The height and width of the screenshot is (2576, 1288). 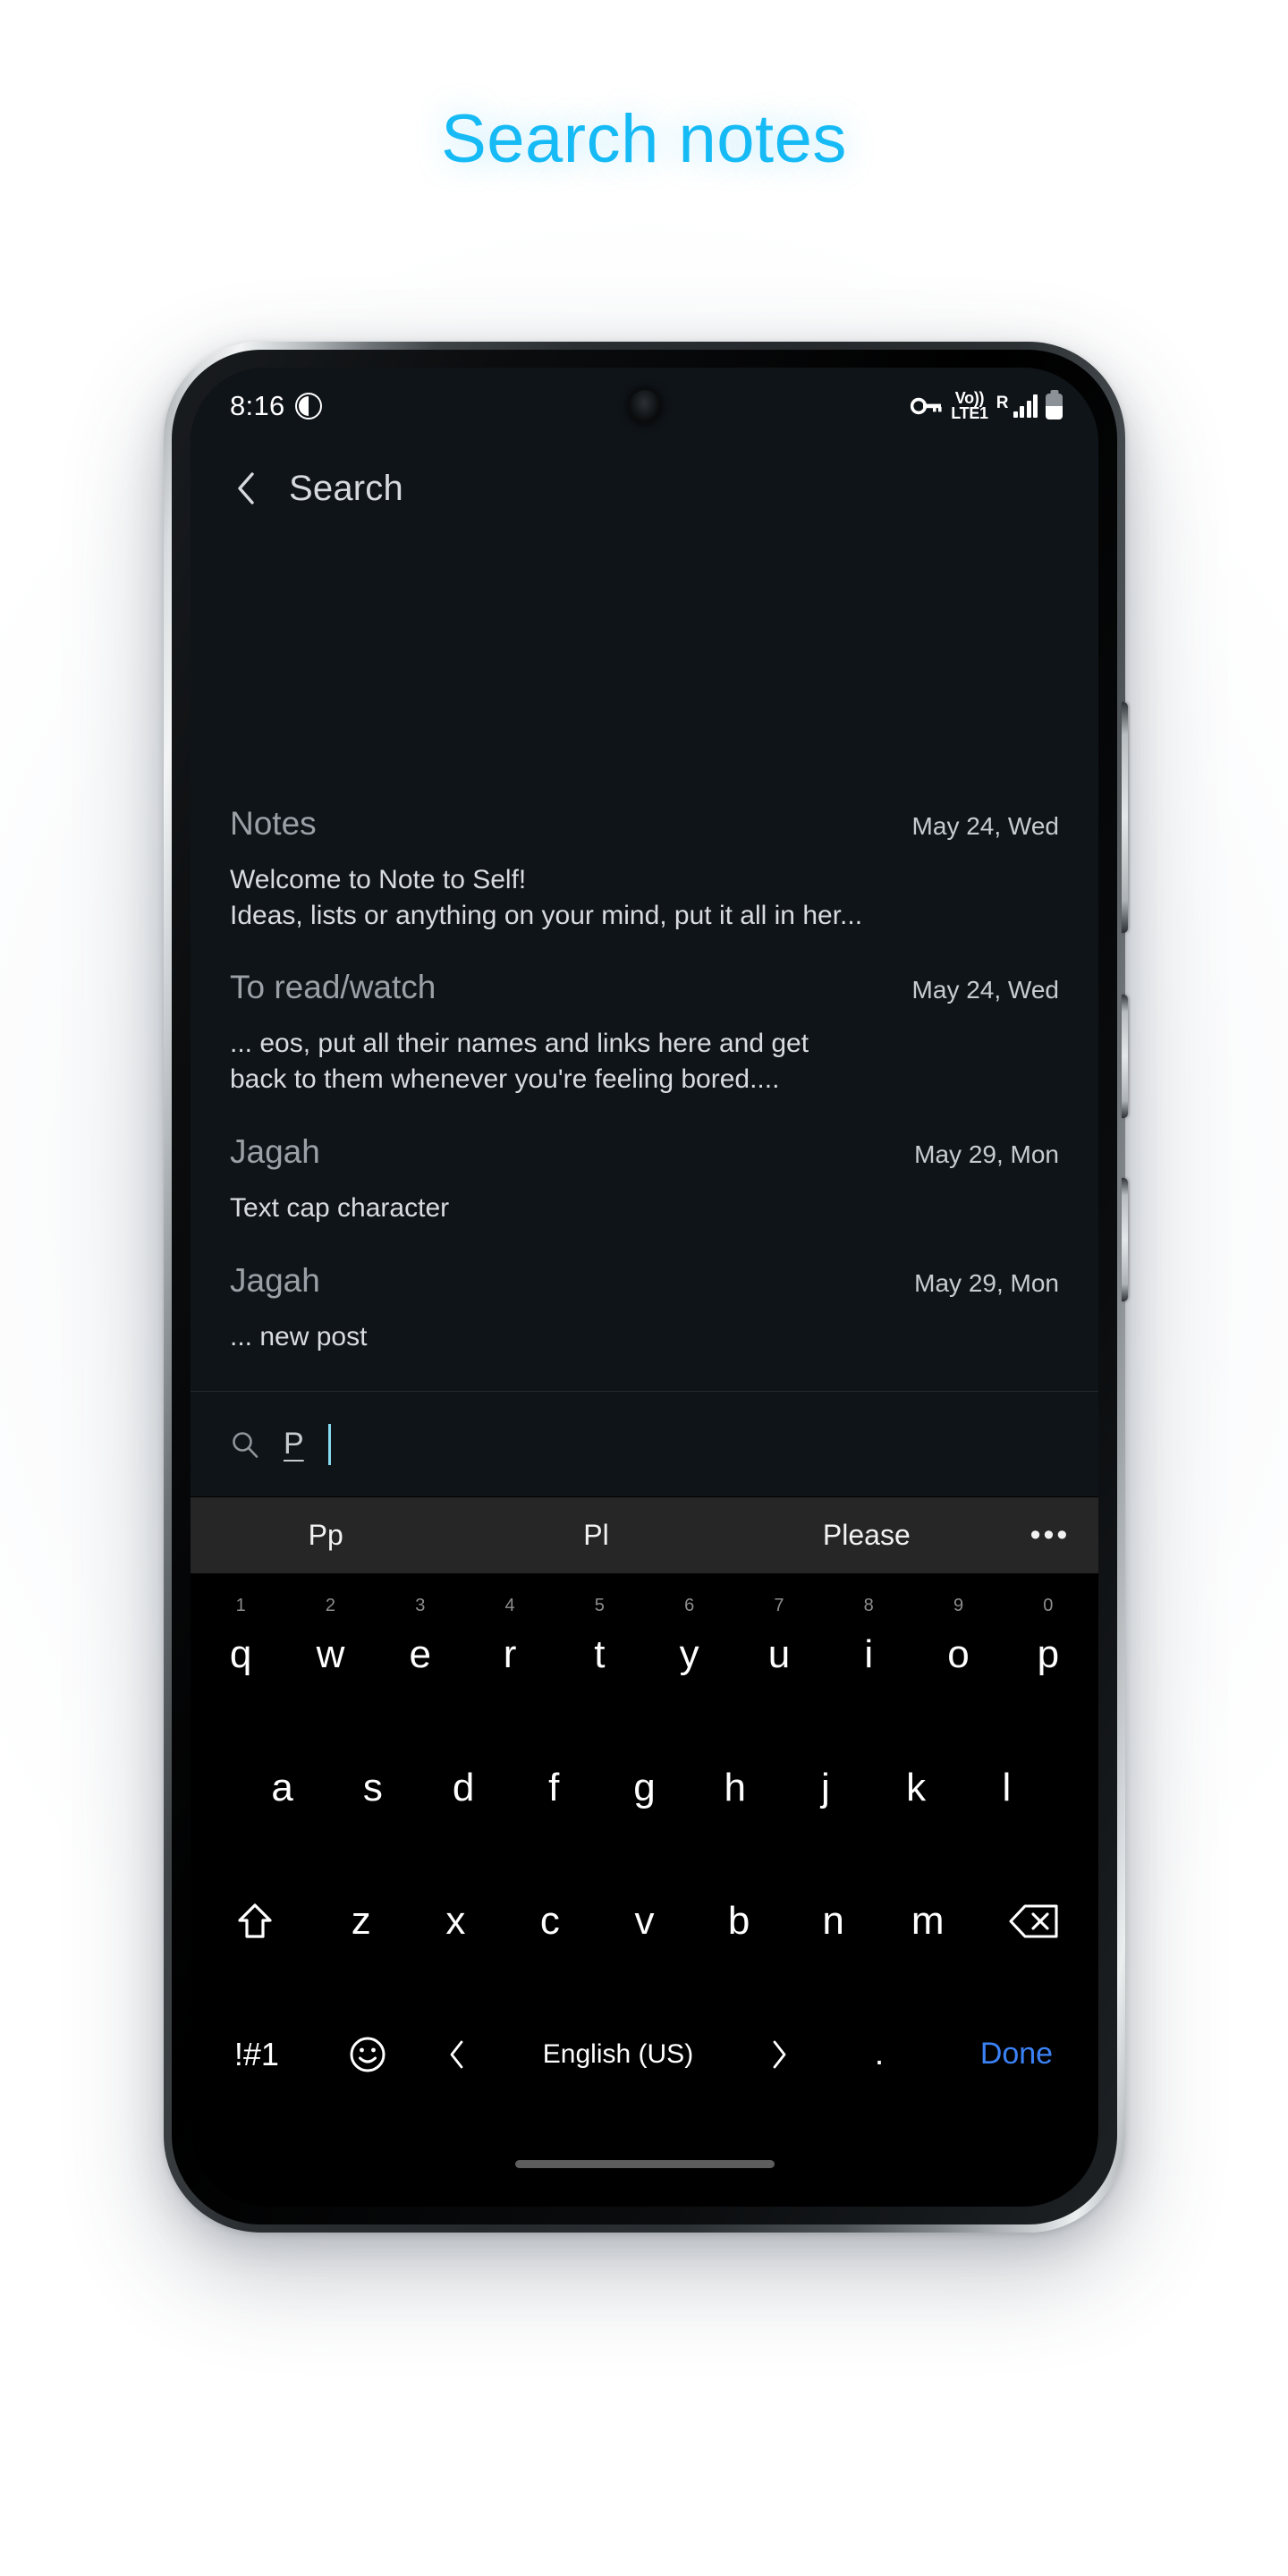 I want to click on backspace-icon, so click(x=1033, y=1920).